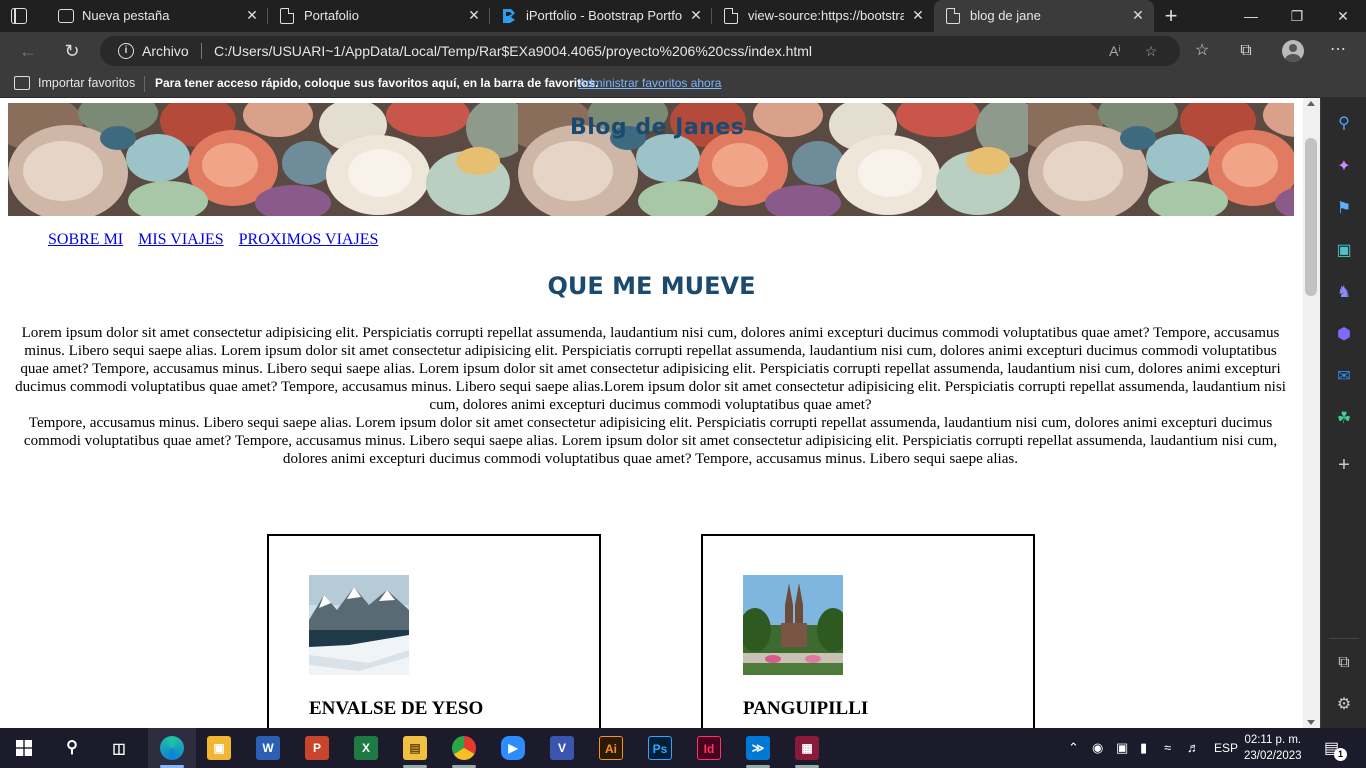 The height and width of the screenshot is (768, 1366). I want to click on notification-badge: 1, so click(1340, 754).